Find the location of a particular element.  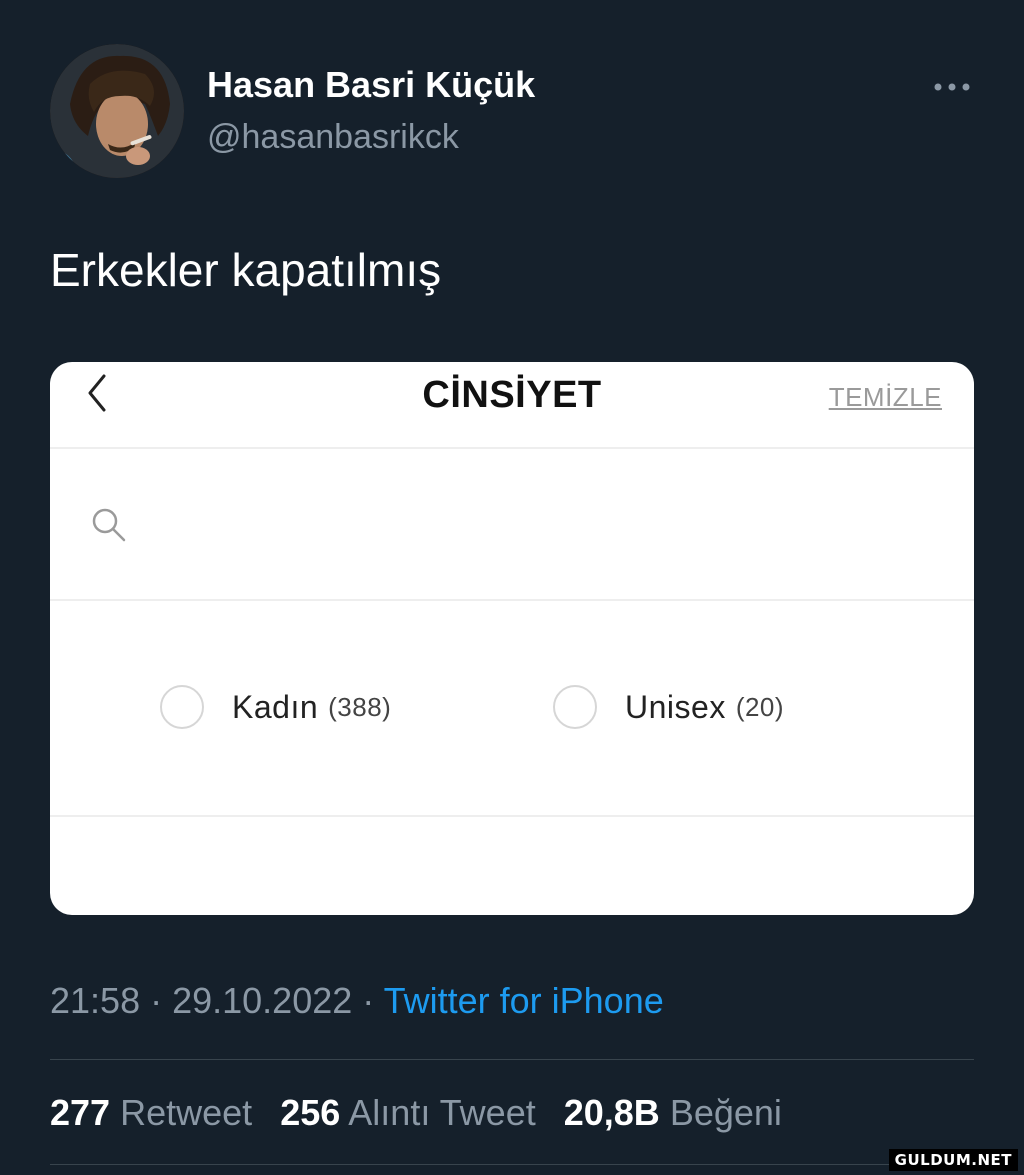

watermark: GULDUM.NET is located at coordinates (953, 1160).